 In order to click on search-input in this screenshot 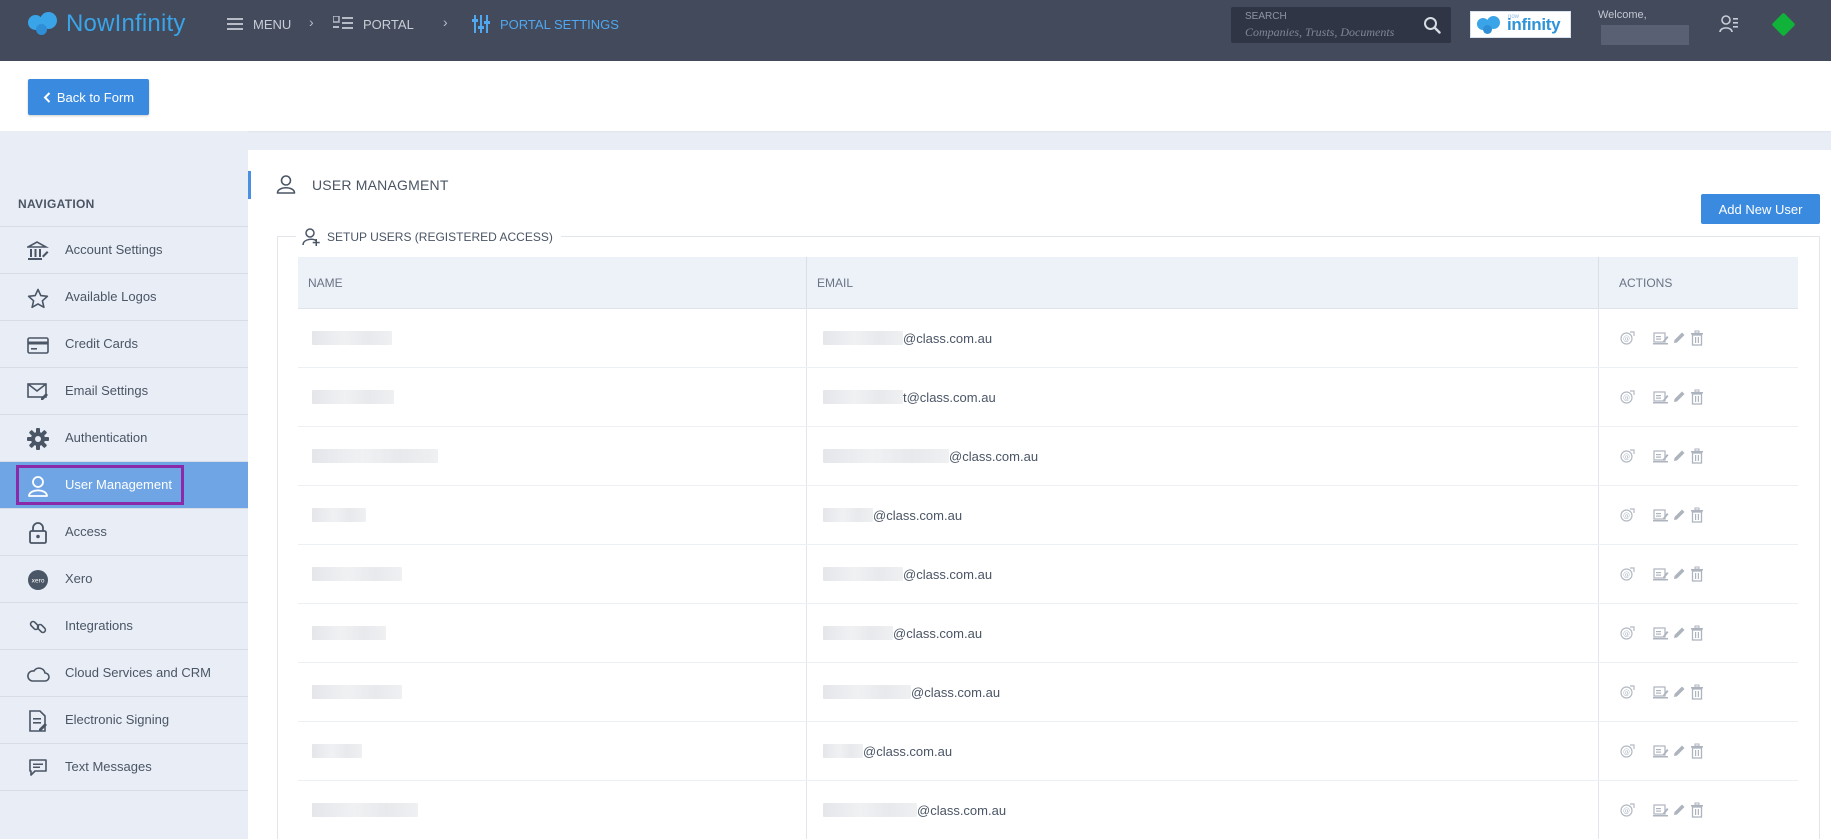, I will do `click(1330, 32)`.